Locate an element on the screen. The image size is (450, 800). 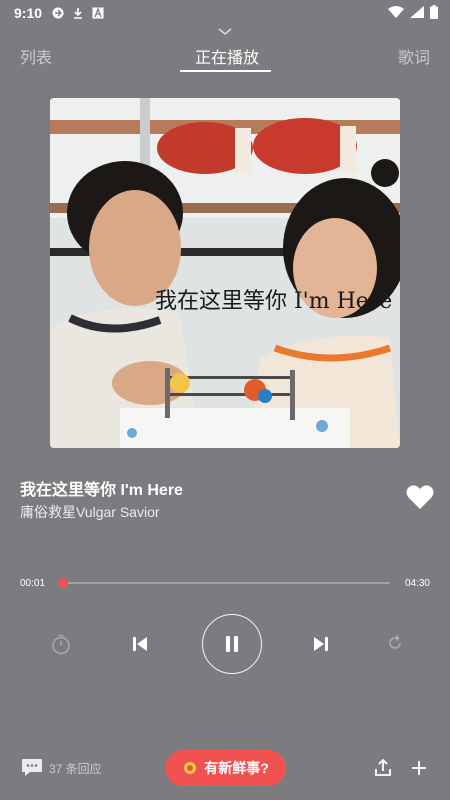
share-icon is located at coordinates (383, 767).